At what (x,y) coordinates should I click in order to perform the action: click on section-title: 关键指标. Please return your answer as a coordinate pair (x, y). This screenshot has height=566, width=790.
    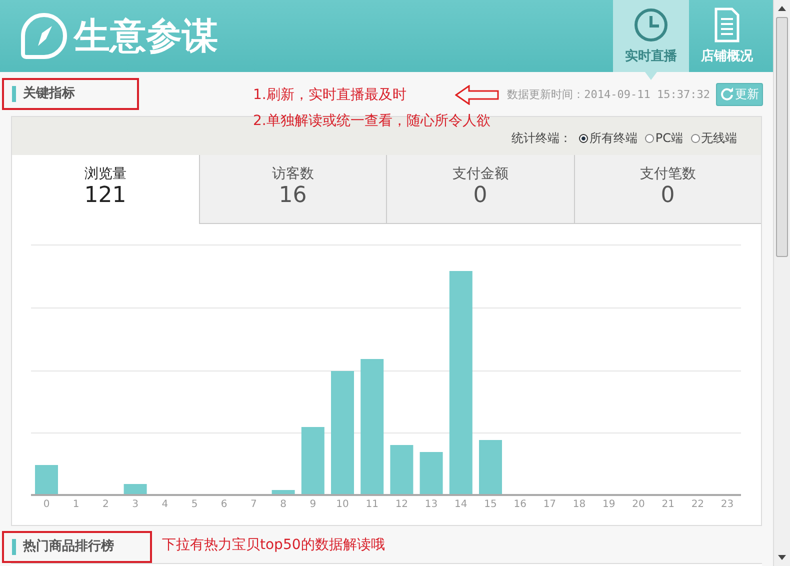
    Looking at the image, I should click on (43, 94).